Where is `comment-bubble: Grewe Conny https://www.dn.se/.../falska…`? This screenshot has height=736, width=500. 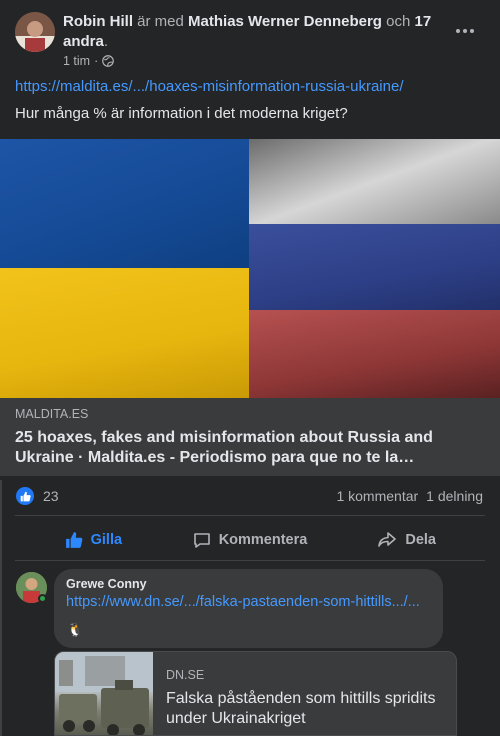 comment-bubble: Grewe Conny https://www.dn.se/.../falska… is located at coordinates (248, 608).